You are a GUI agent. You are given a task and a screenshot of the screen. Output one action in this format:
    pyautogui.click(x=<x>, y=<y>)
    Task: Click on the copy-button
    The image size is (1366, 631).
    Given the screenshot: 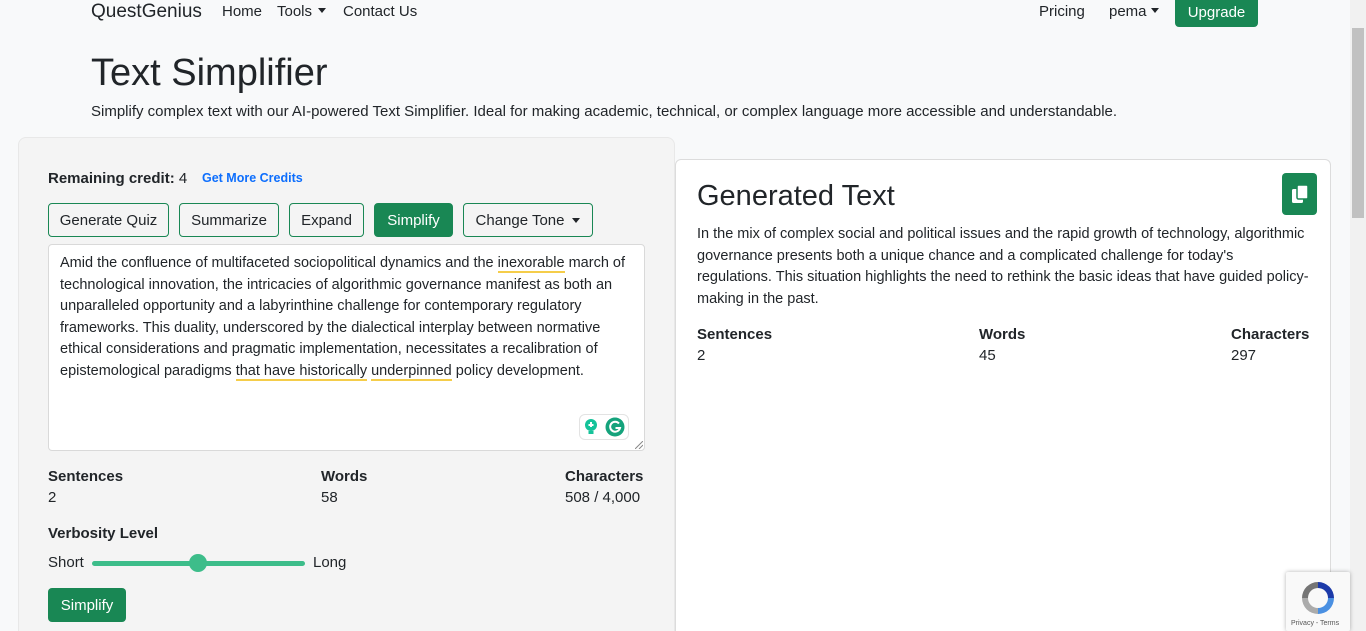 What is the action you would take?
    pyautogui.click(x=1299, y=194)
    